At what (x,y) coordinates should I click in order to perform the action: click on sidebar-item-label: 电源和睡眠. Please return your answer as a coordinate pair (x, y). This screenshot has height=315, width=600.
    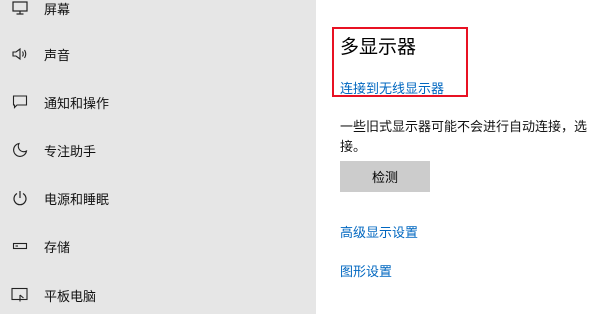
    Looking at the image, I should click on (77, 200).